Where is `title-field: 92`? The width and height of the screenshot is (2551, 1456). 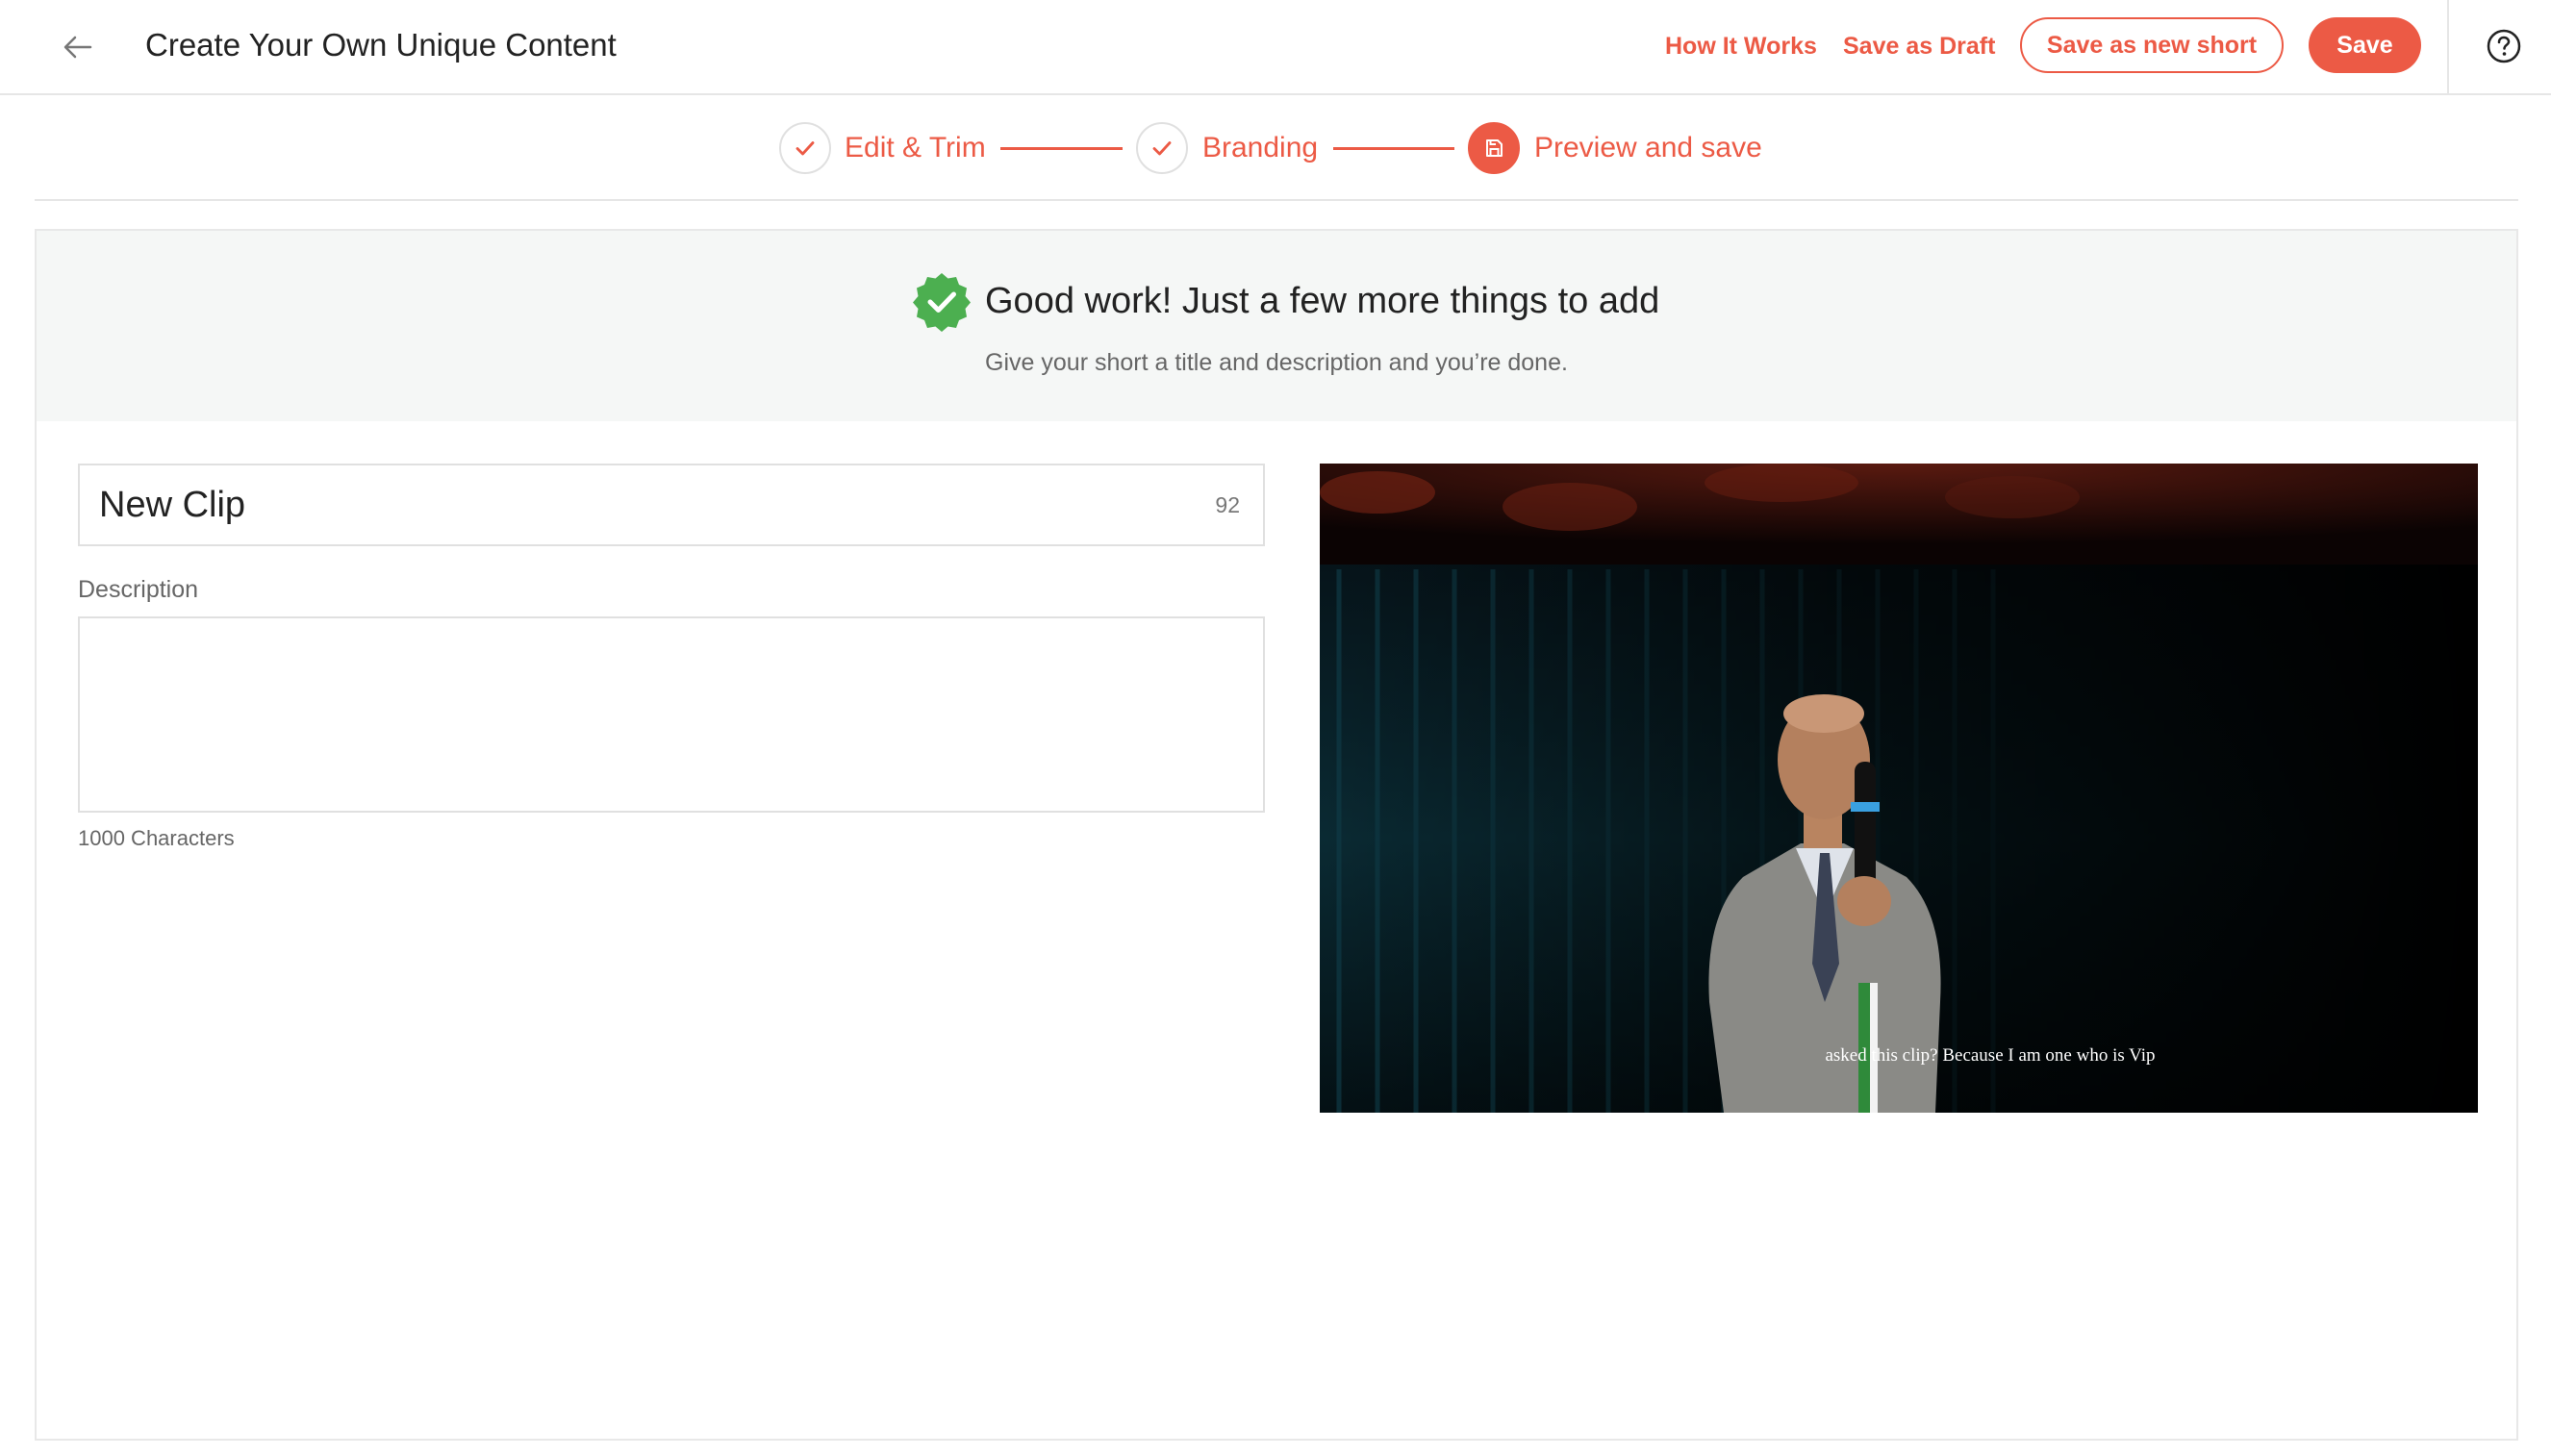 title-field: 92 is located at coordinates (671, 505).